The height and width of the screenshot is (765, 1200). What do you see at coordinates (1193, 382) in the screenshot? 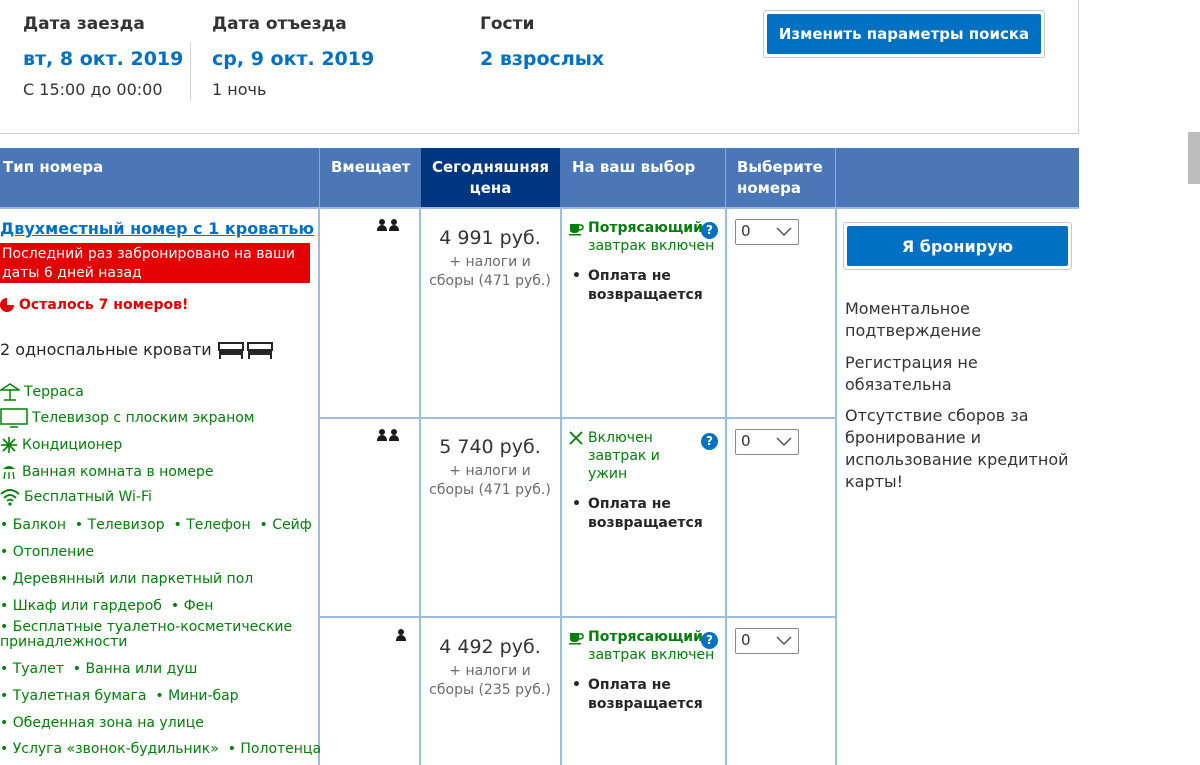
I see `page-scrollbar` at bounding box center [1193, 382].